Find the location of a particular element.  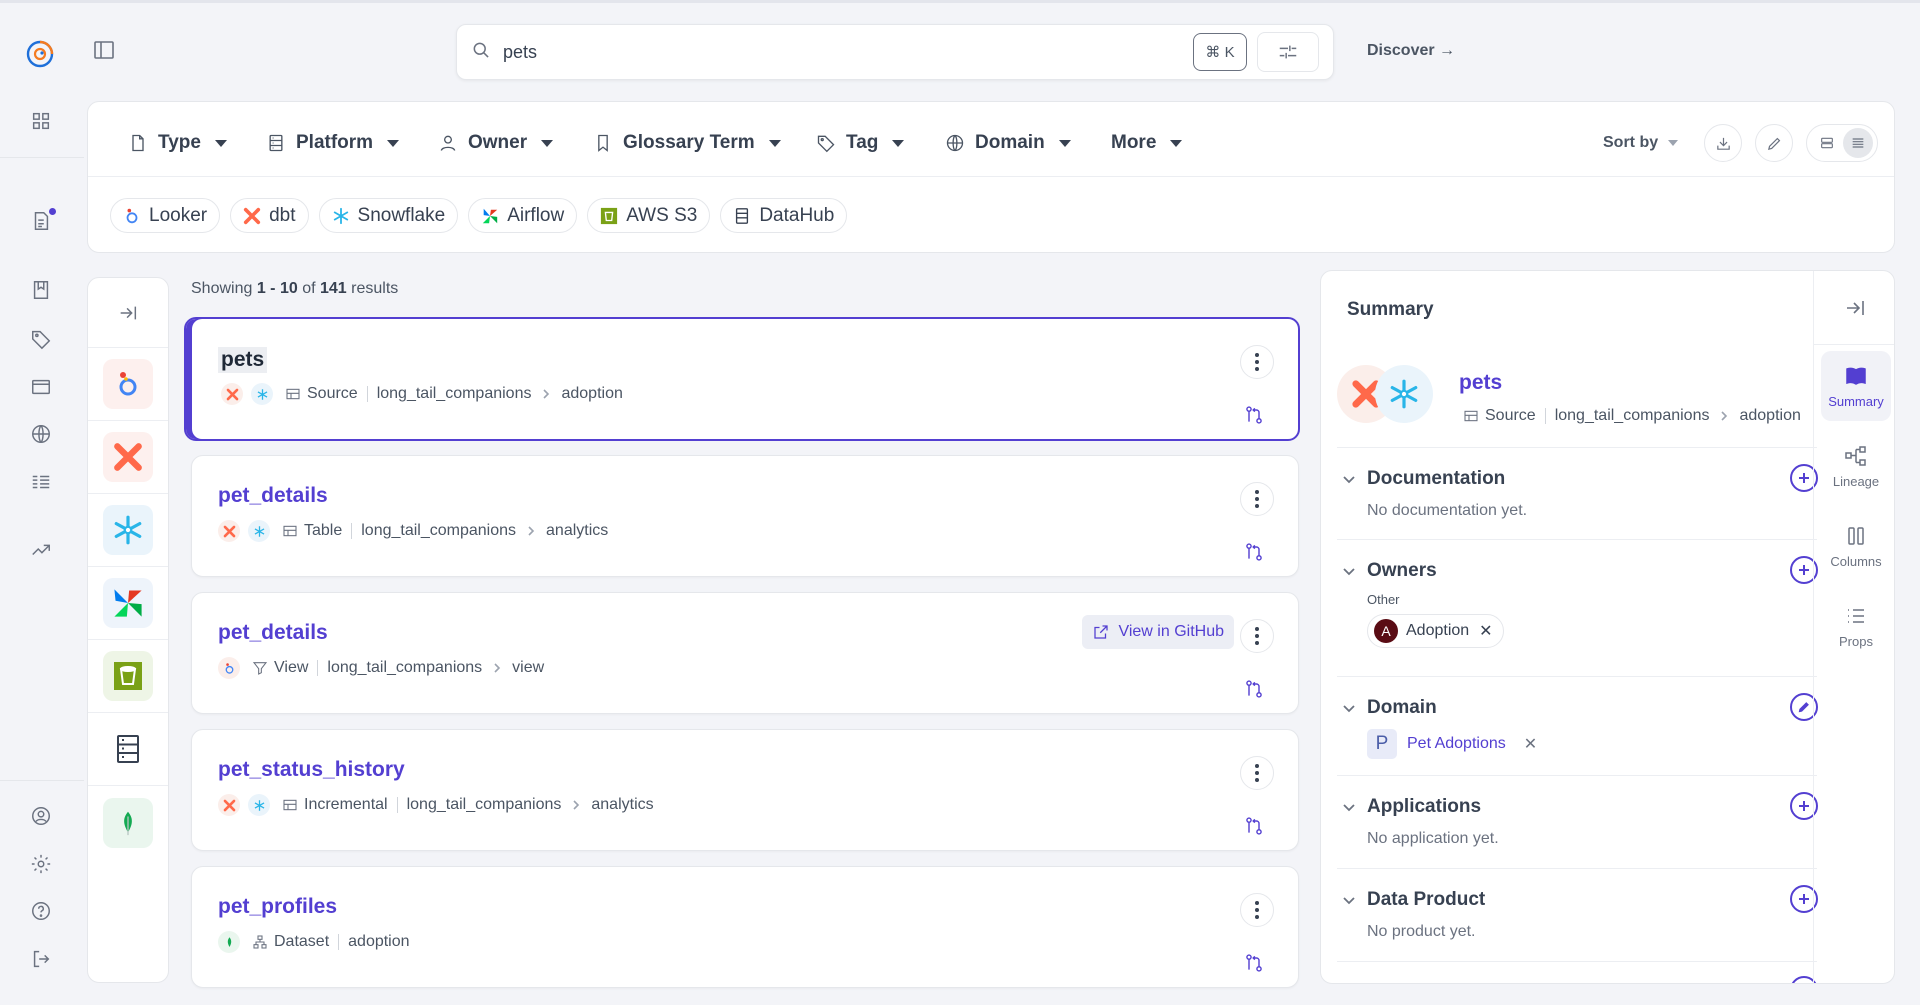

sidebar-toggle-icon is located at coordinates (105, 51).